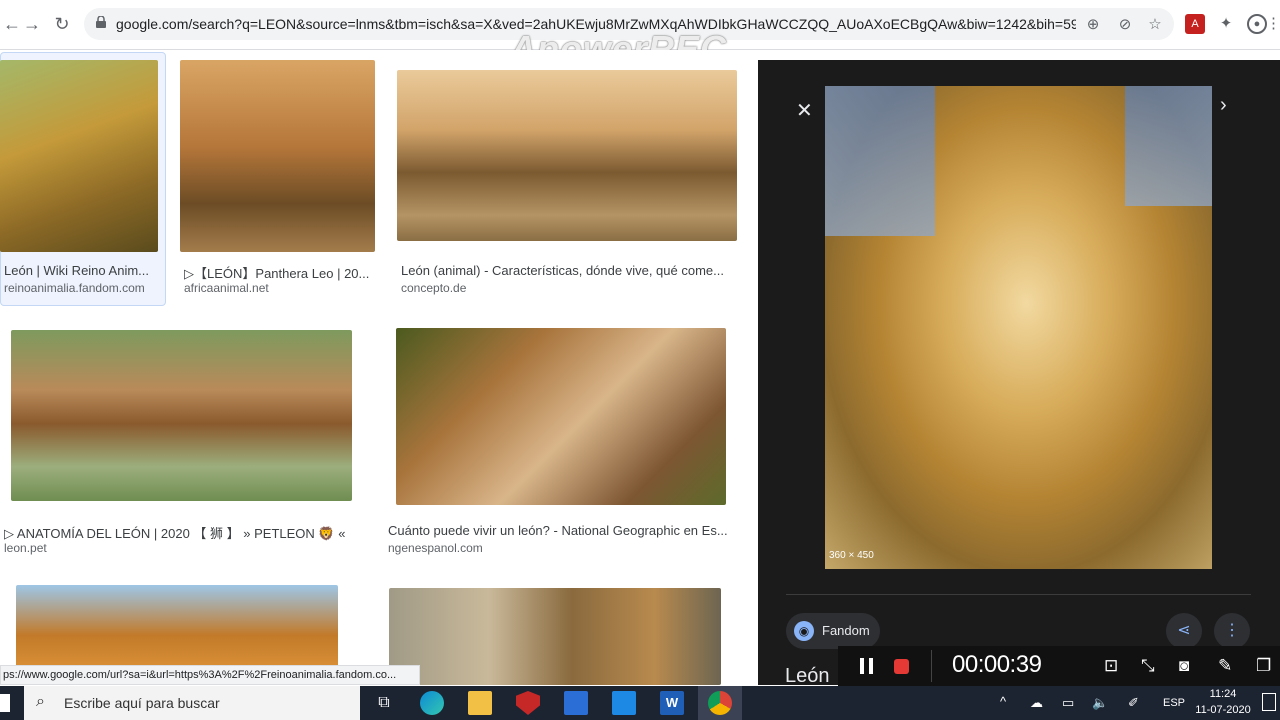 This screenshot has width=1280, height=720. What do you see at coordinates (142, 703) in the screenshot?
I see `search-placeholder: Escribe aquí para buscar` at bounding box center [142, 703].